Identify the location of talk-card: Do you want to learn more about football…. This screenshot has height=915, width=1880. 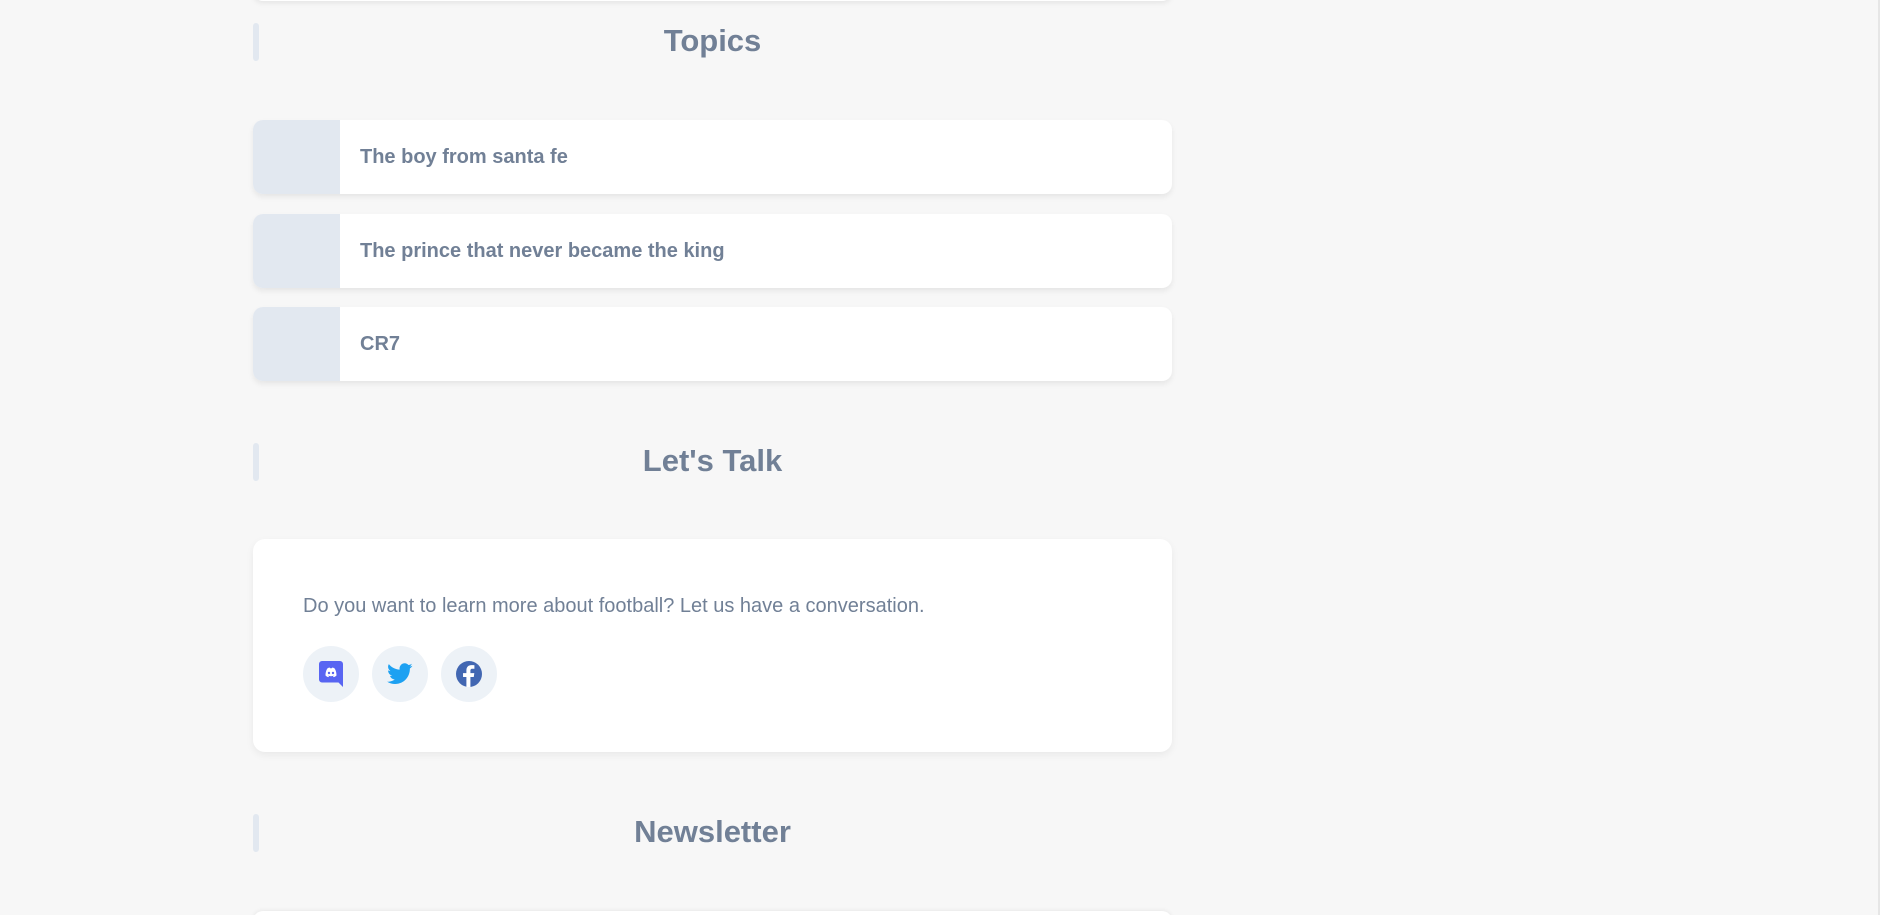
(712, 645).